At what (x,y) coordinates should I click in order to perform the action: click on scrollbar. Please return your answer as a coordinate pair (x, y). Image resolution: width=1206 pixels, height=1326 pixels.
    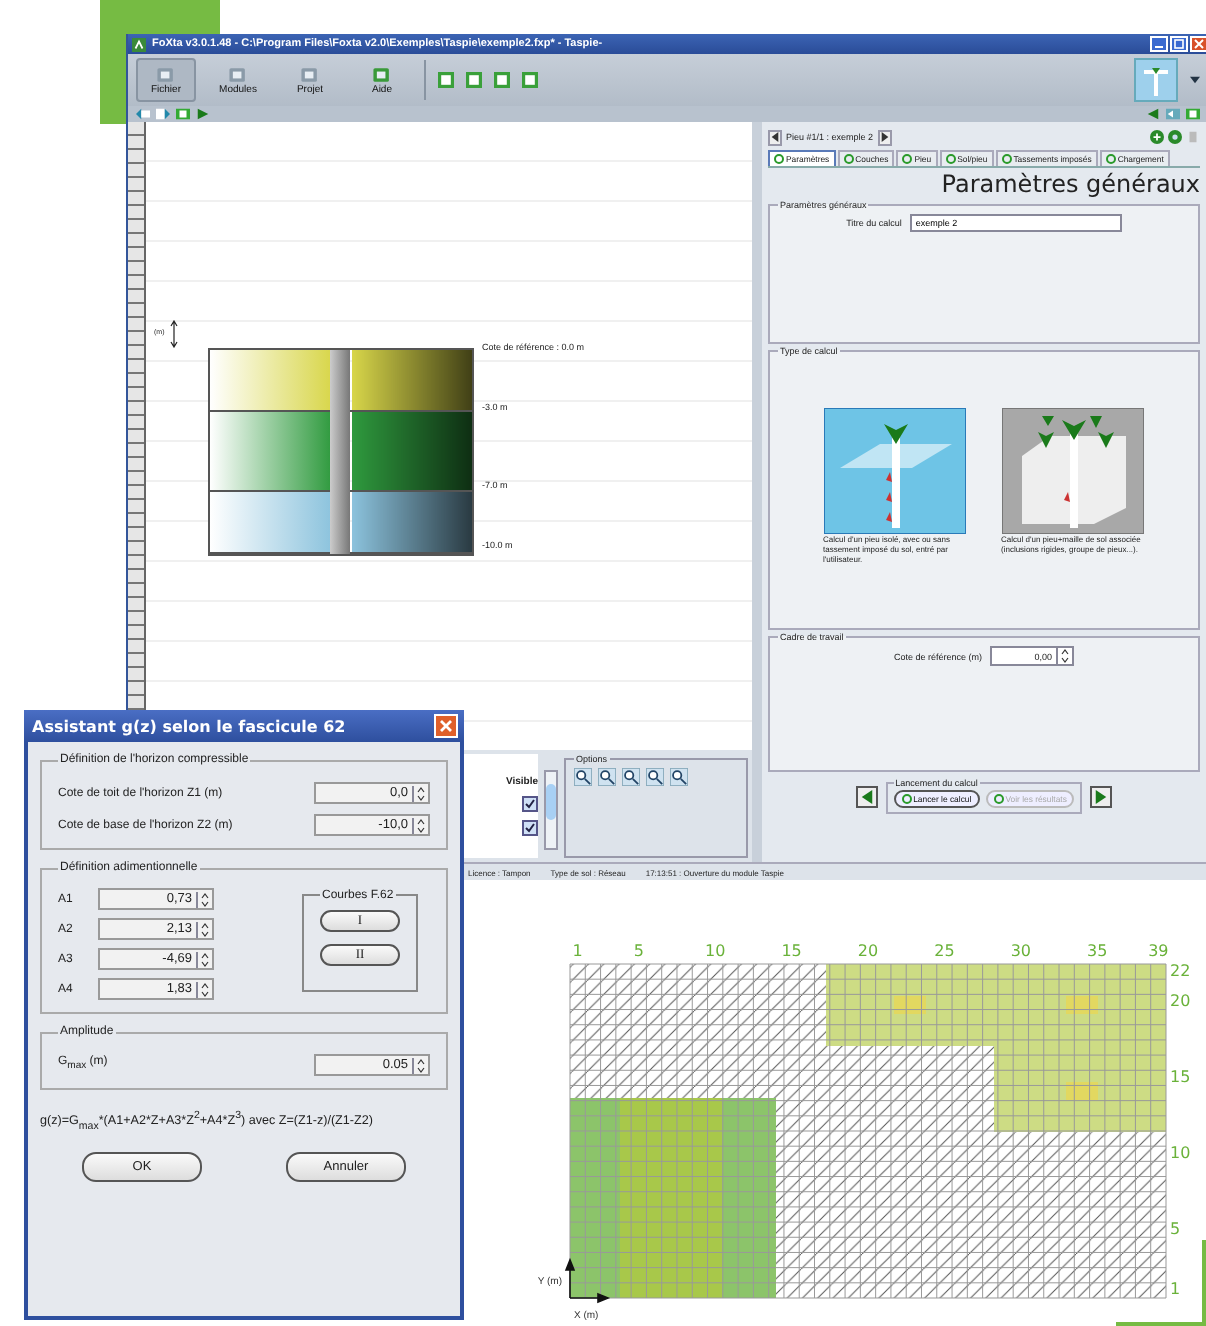
    Looking at the image, I should click on (551, 810).